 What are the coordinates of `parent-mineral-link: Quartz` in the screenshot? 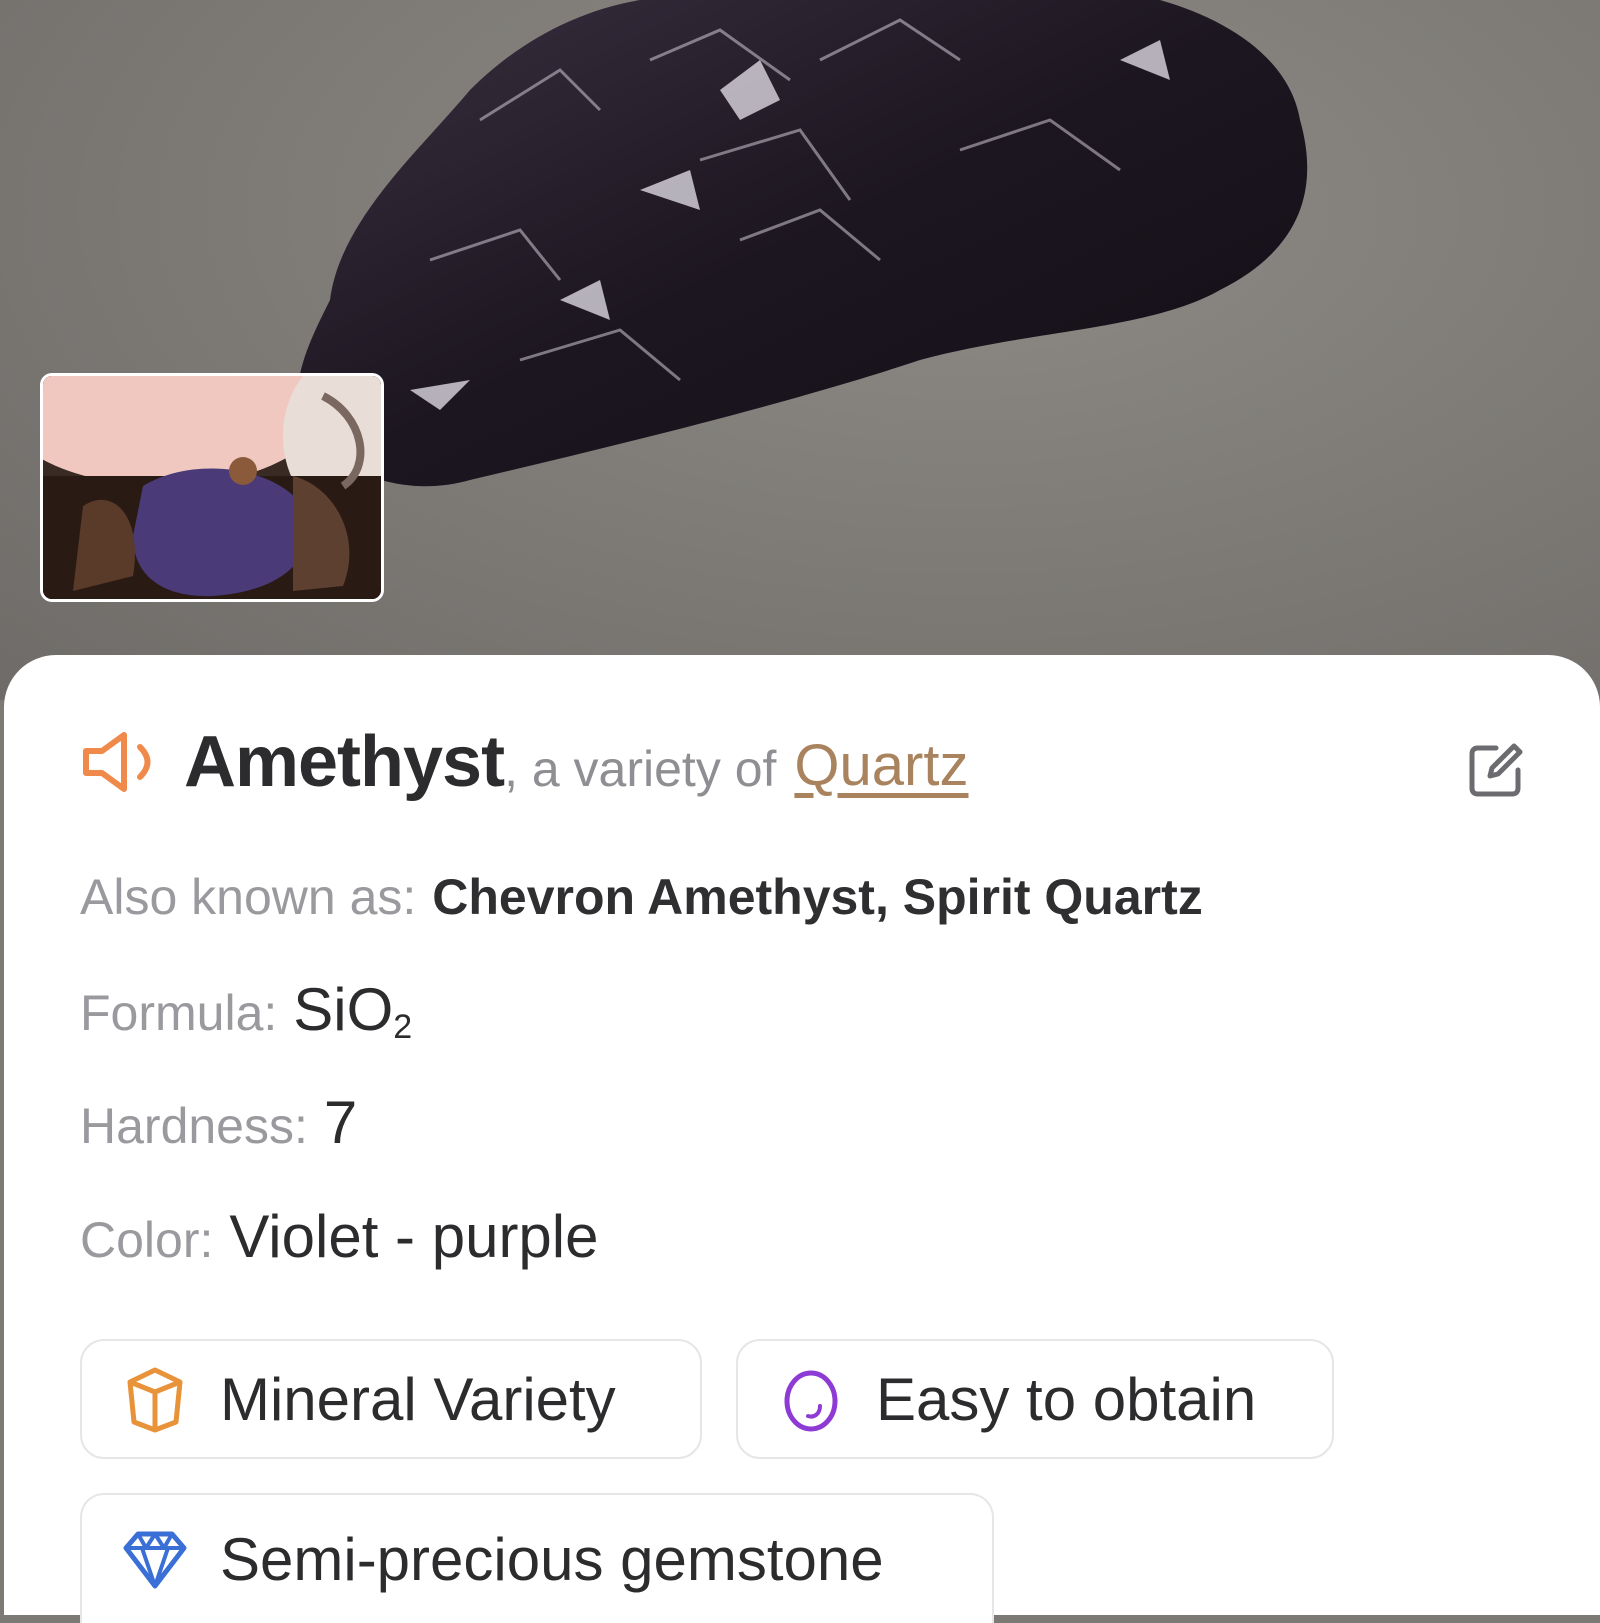 It's located at (881, 765).